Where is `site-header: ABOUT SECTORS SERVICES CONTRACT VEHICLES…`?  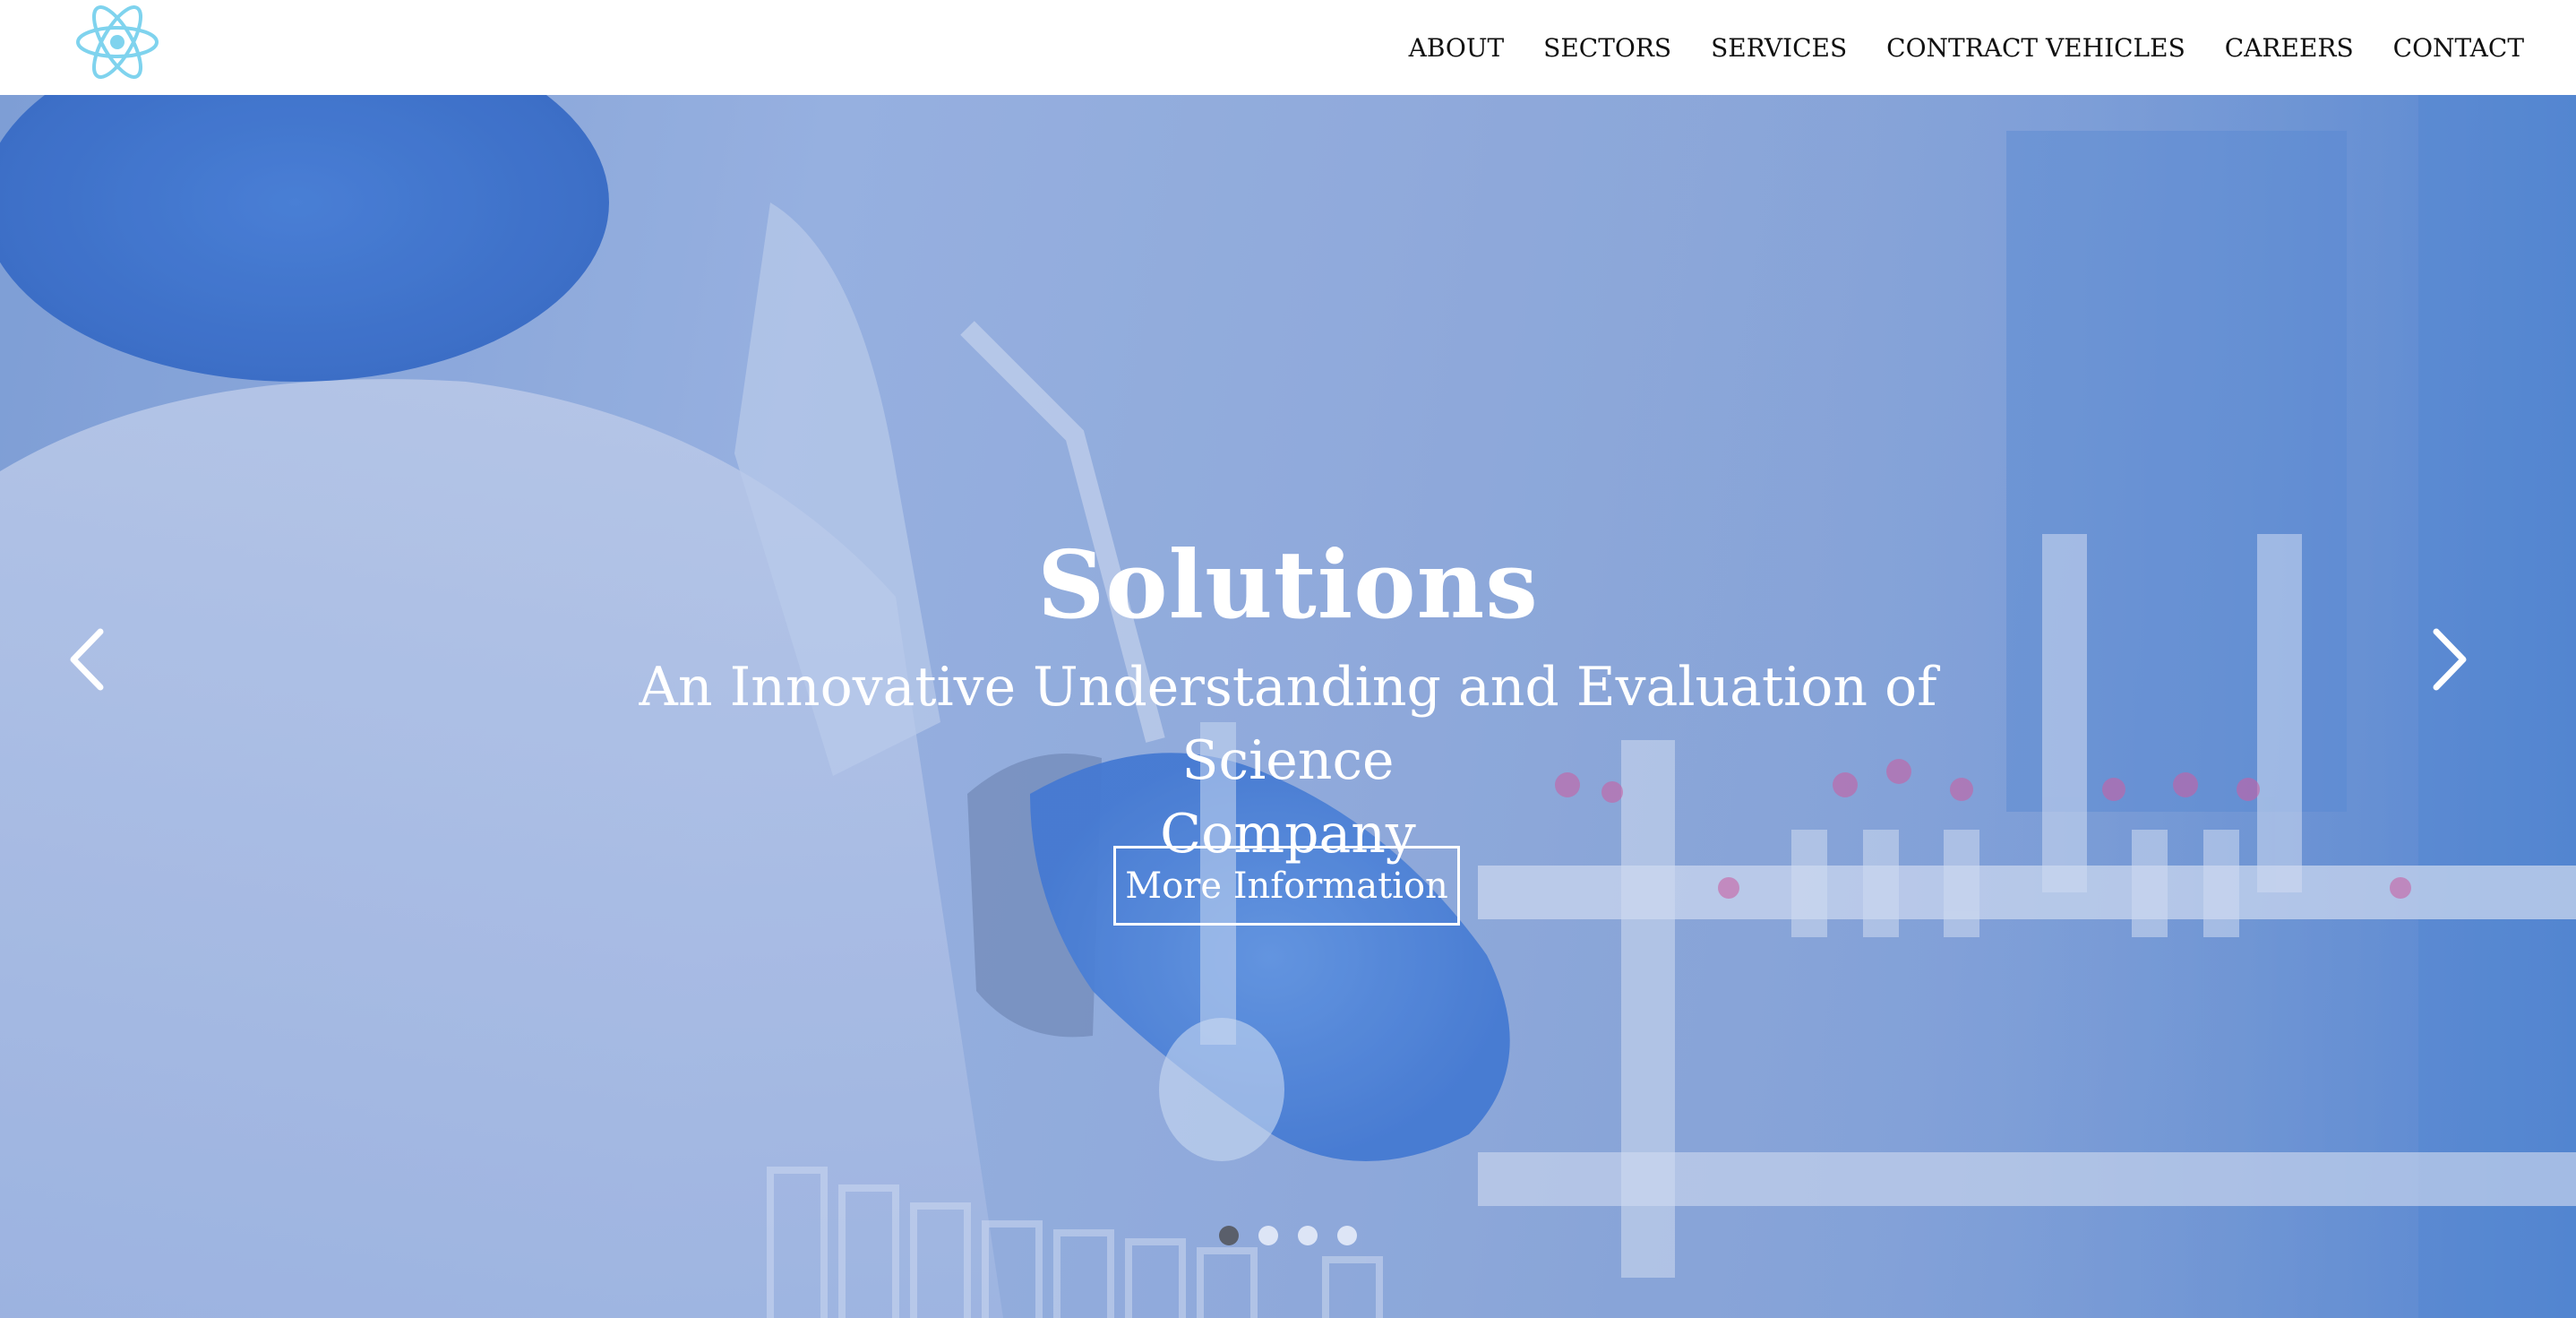
site-header: ABOUT SECTORS SERVICES CONTRACT VEHICLES… is located at coordinates (1288, 47).